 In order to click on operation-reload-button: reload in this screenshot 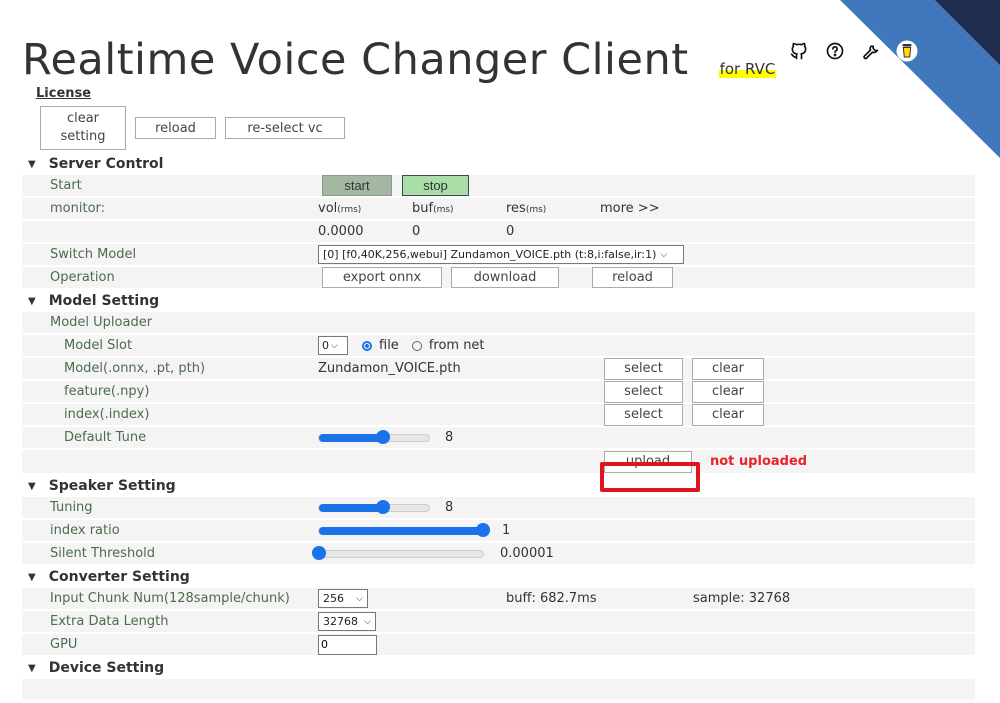, I will do `click(632, 277)`.